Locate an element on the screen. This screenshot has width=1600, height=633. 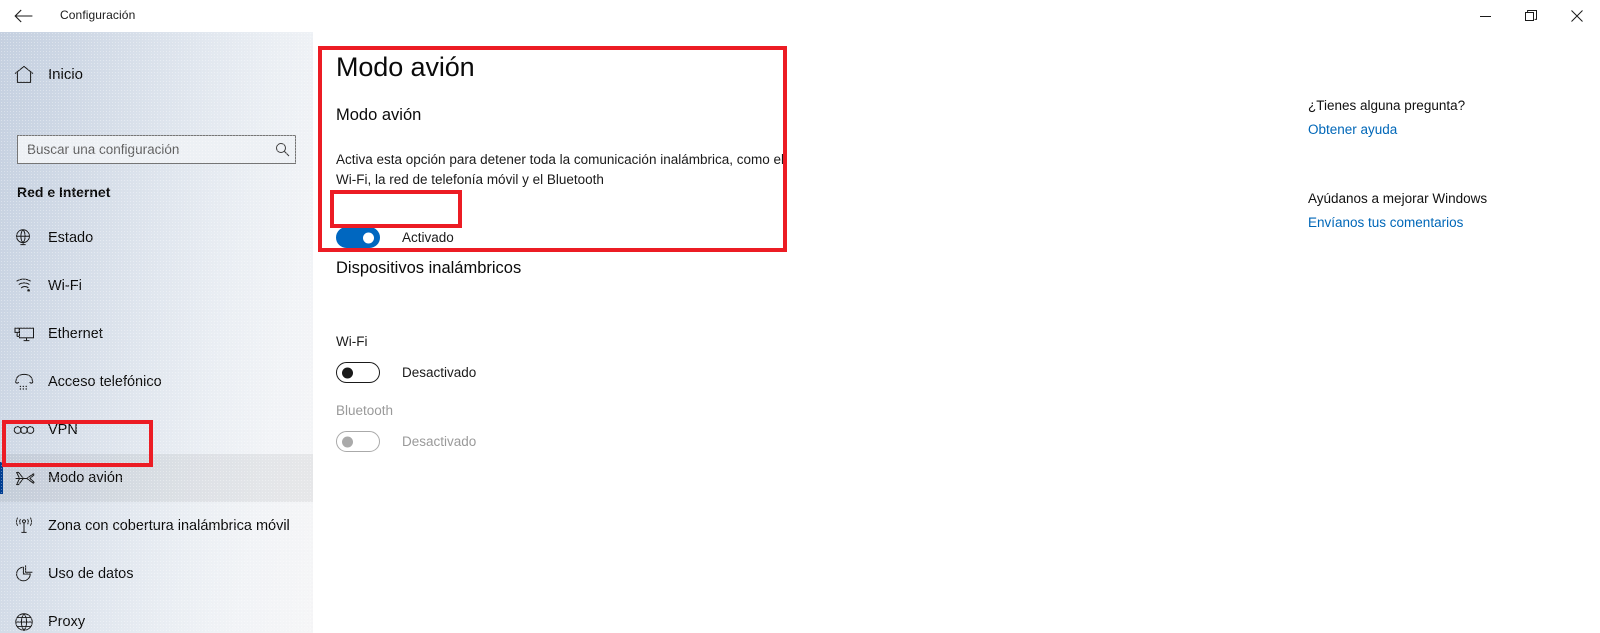
sidebar-home-label: Inicio is located at coordinates (66, 74).